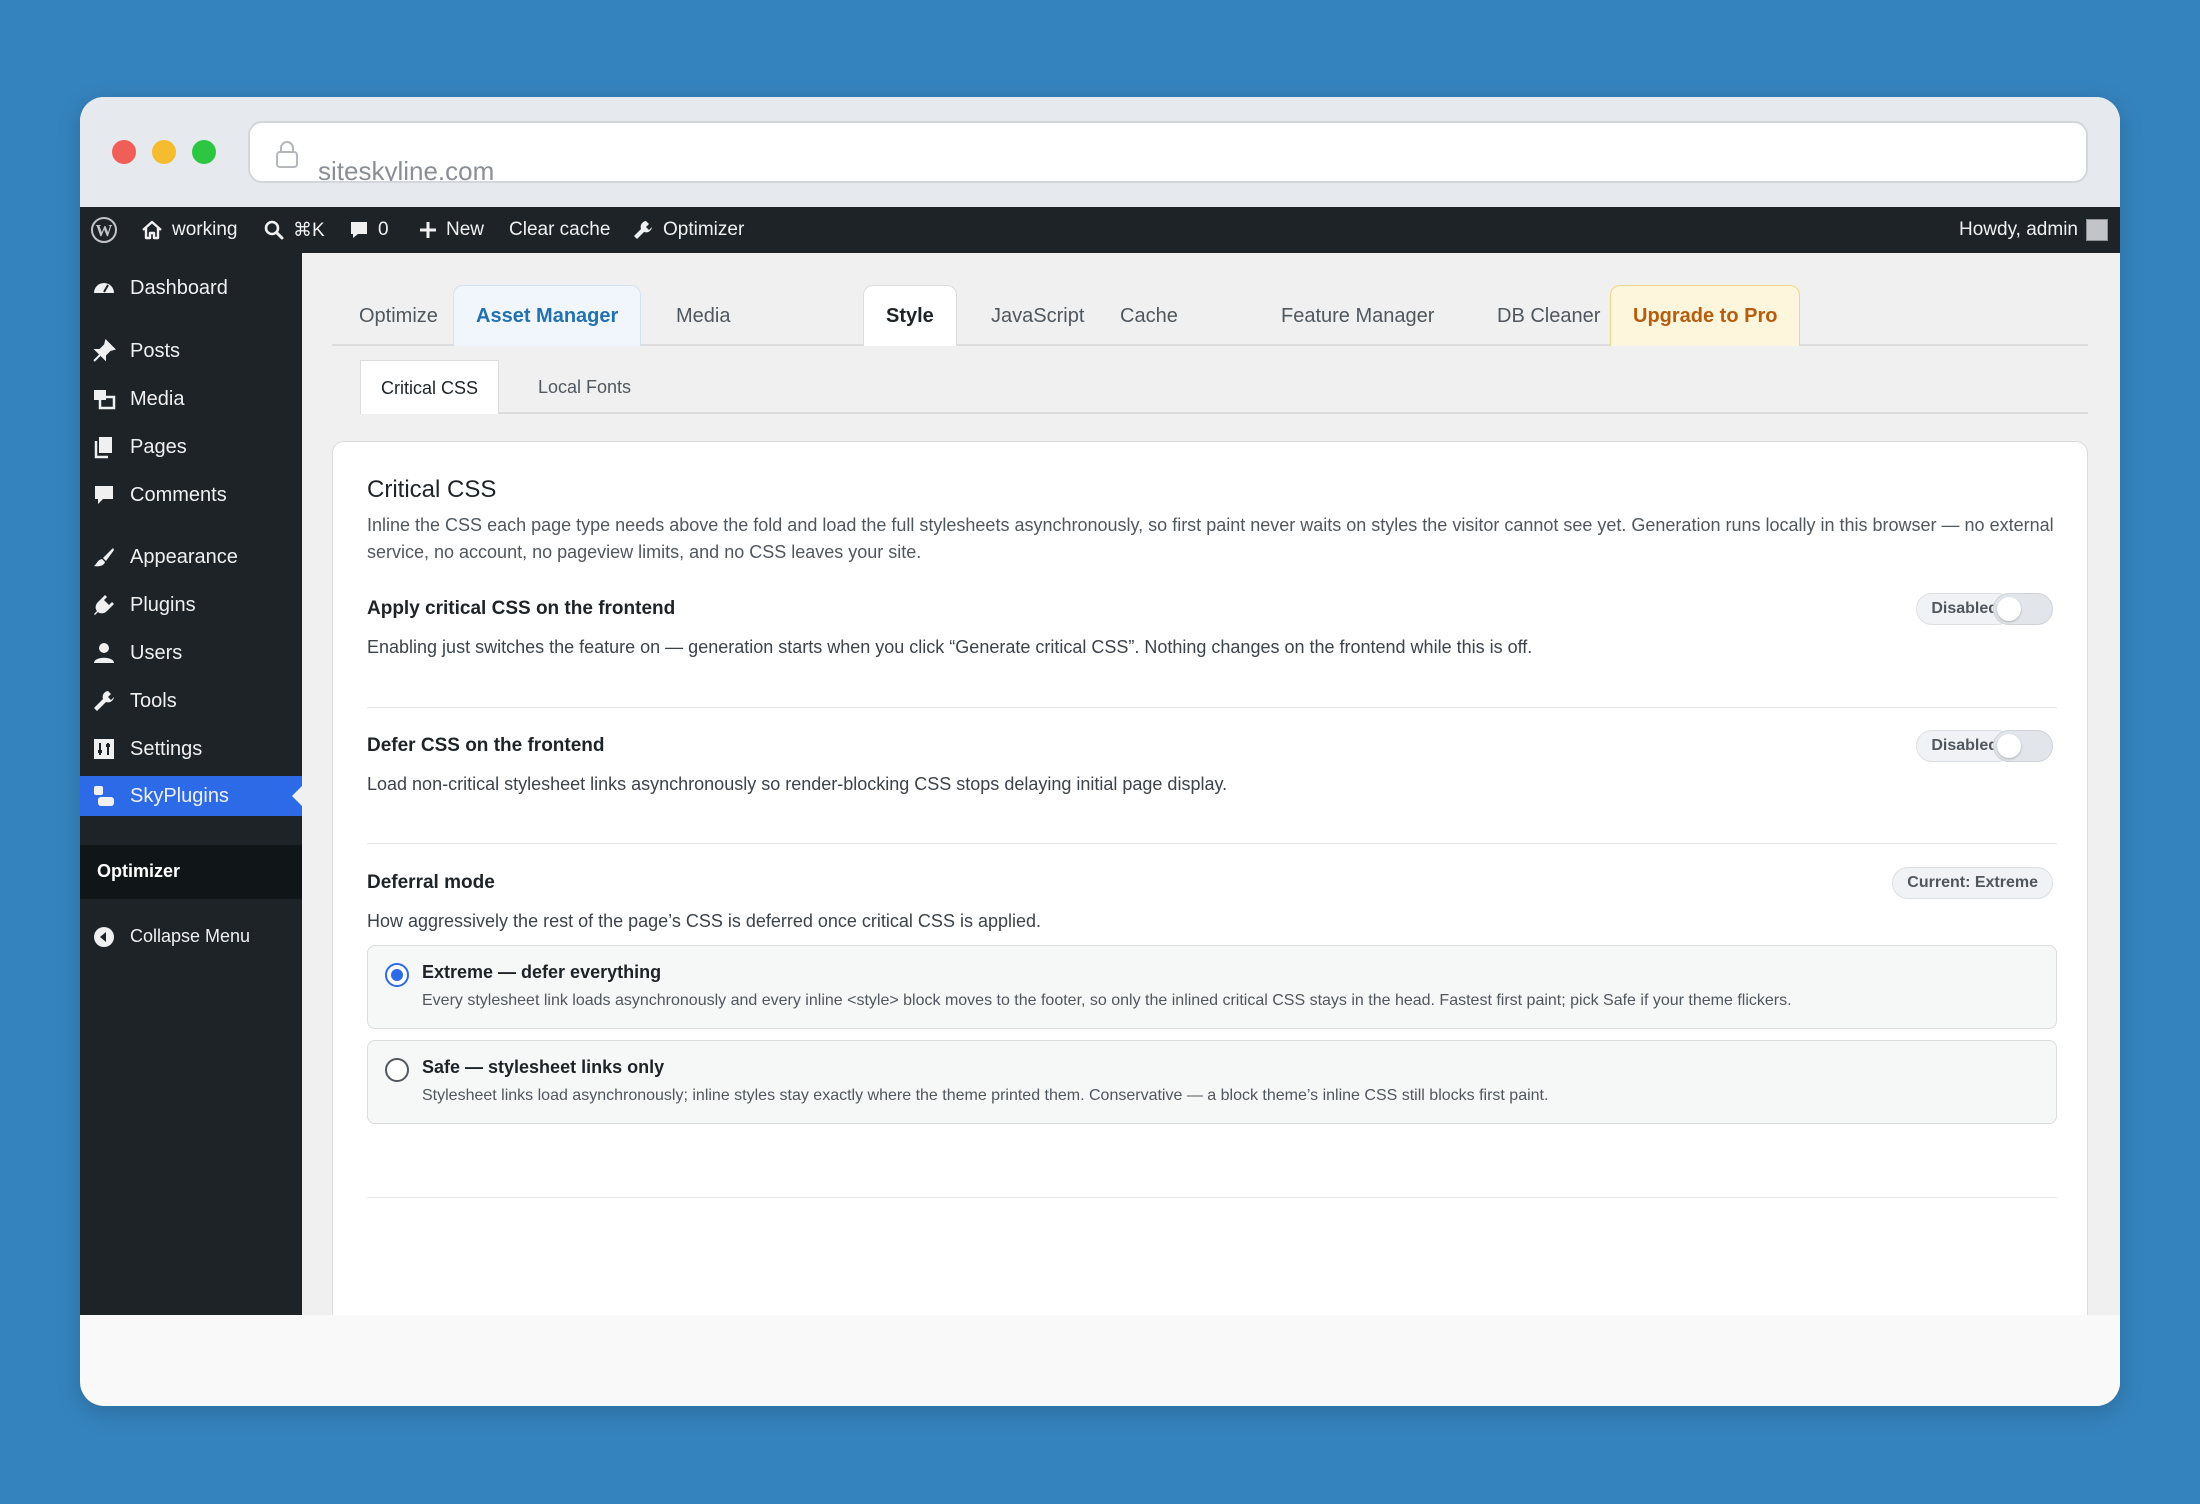 The height and width of the screenshot is (1504, 2200). I want to click on sidebar-item-label: Comments, so click(178, 495).